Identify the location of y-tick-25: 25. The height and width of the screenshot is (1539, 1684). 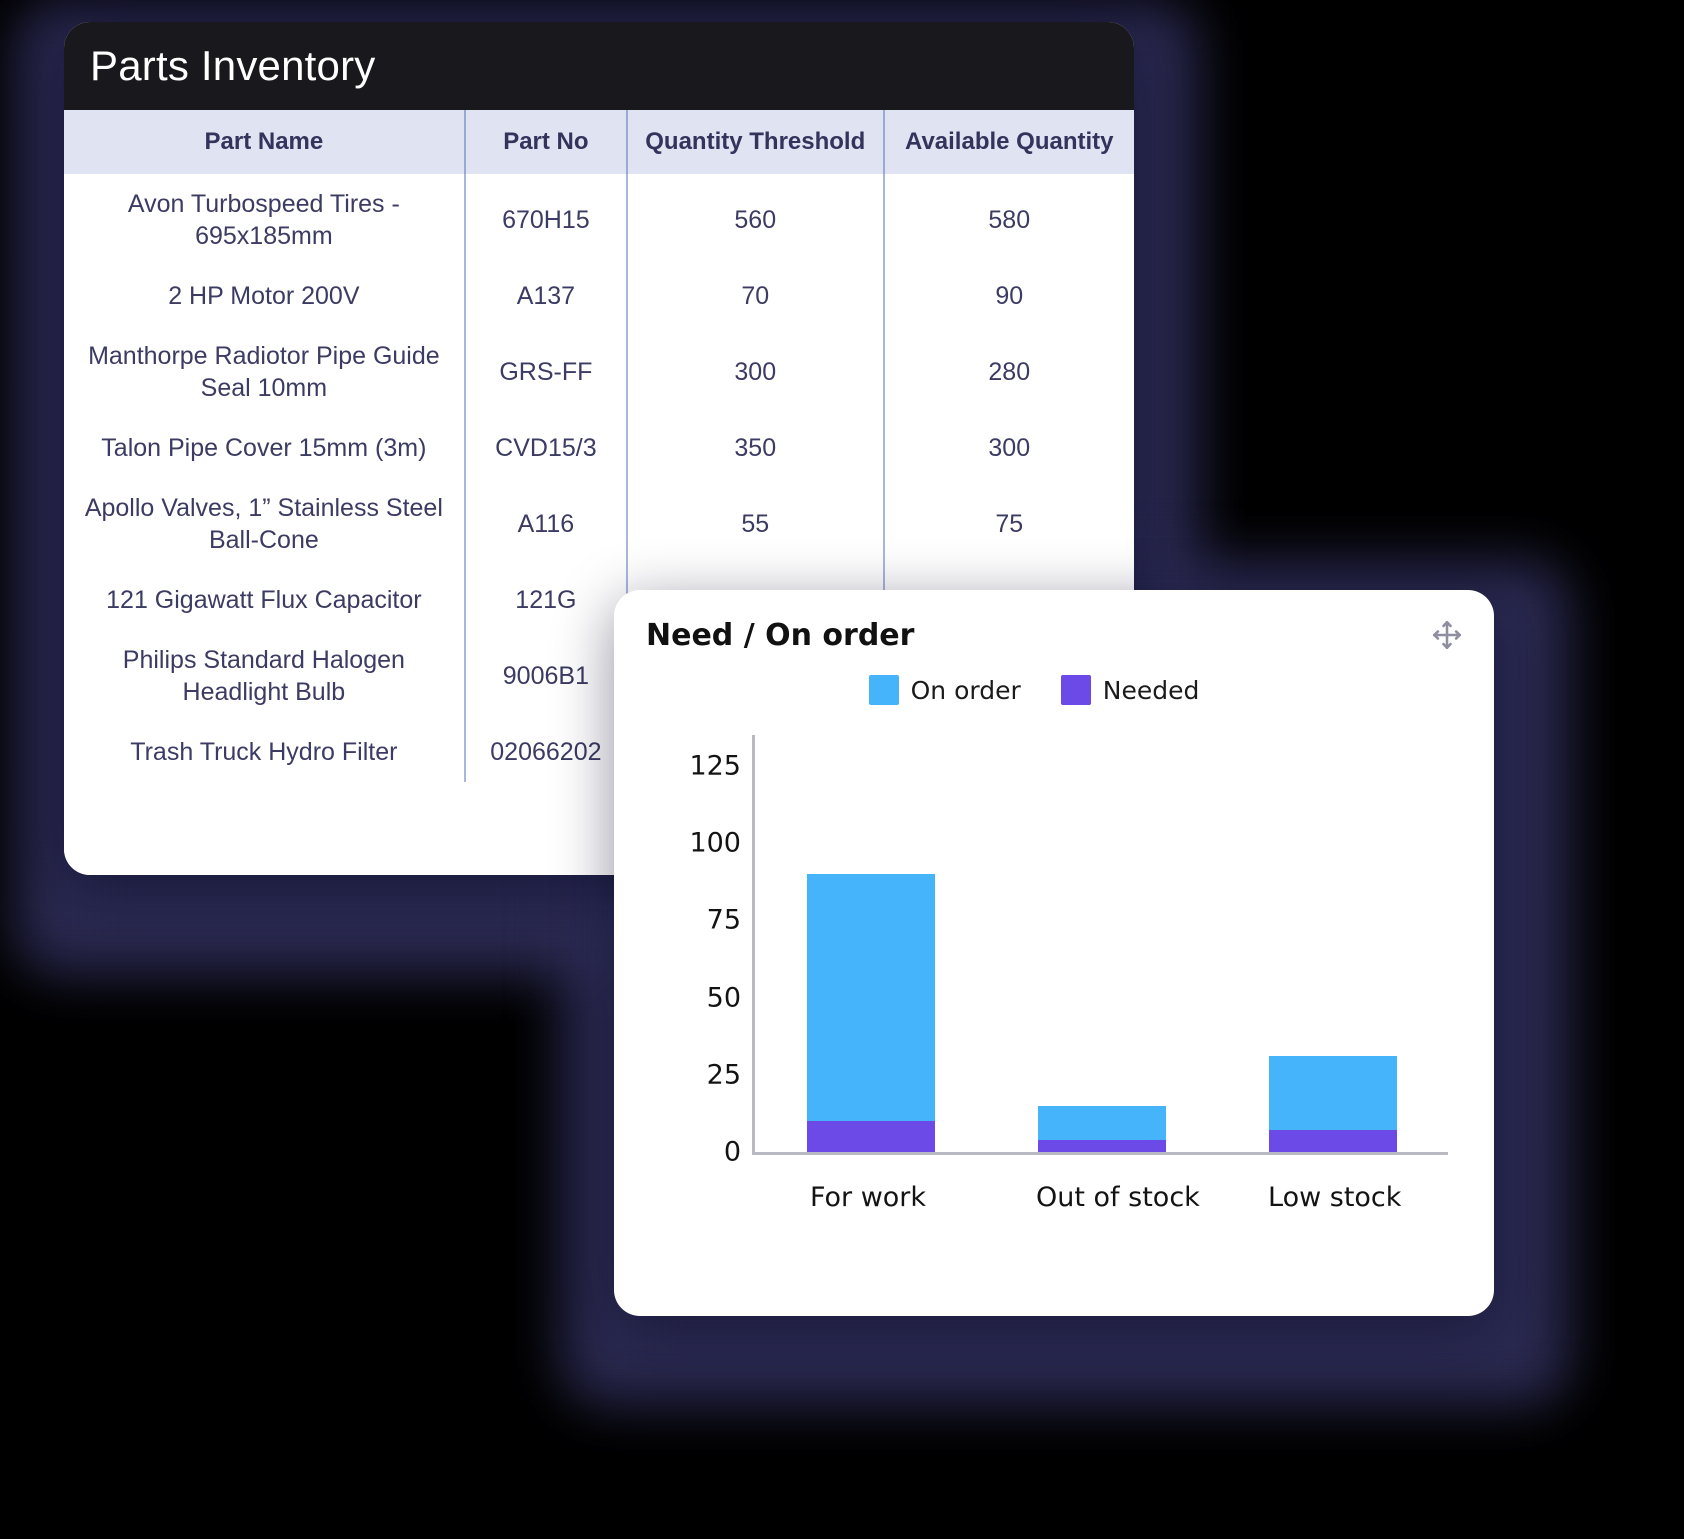
(723, 1075).